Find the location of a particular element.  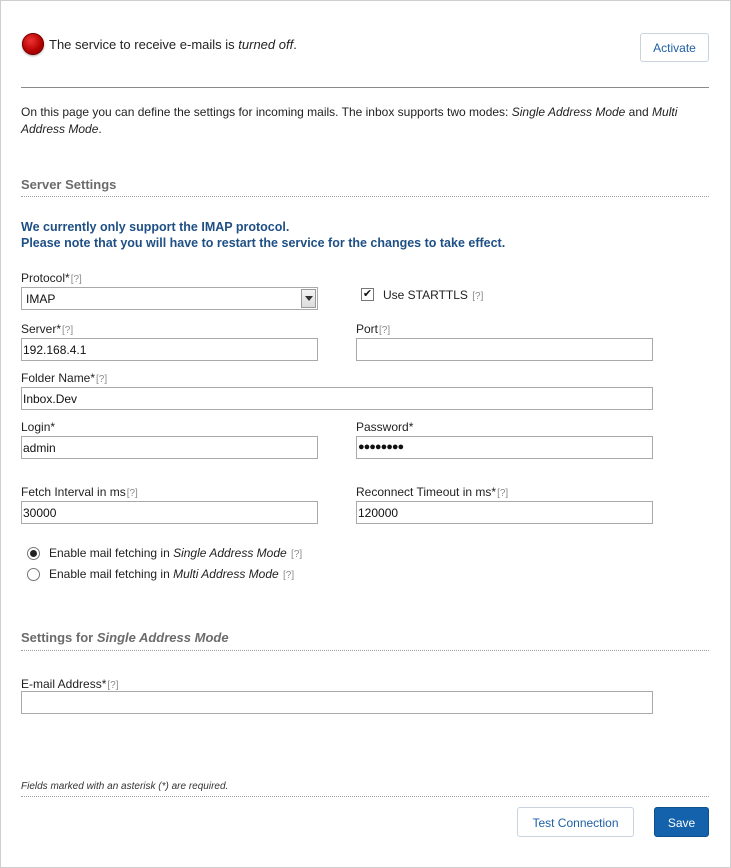

port-help-icon: [?] is located at coordinates (384, 330).